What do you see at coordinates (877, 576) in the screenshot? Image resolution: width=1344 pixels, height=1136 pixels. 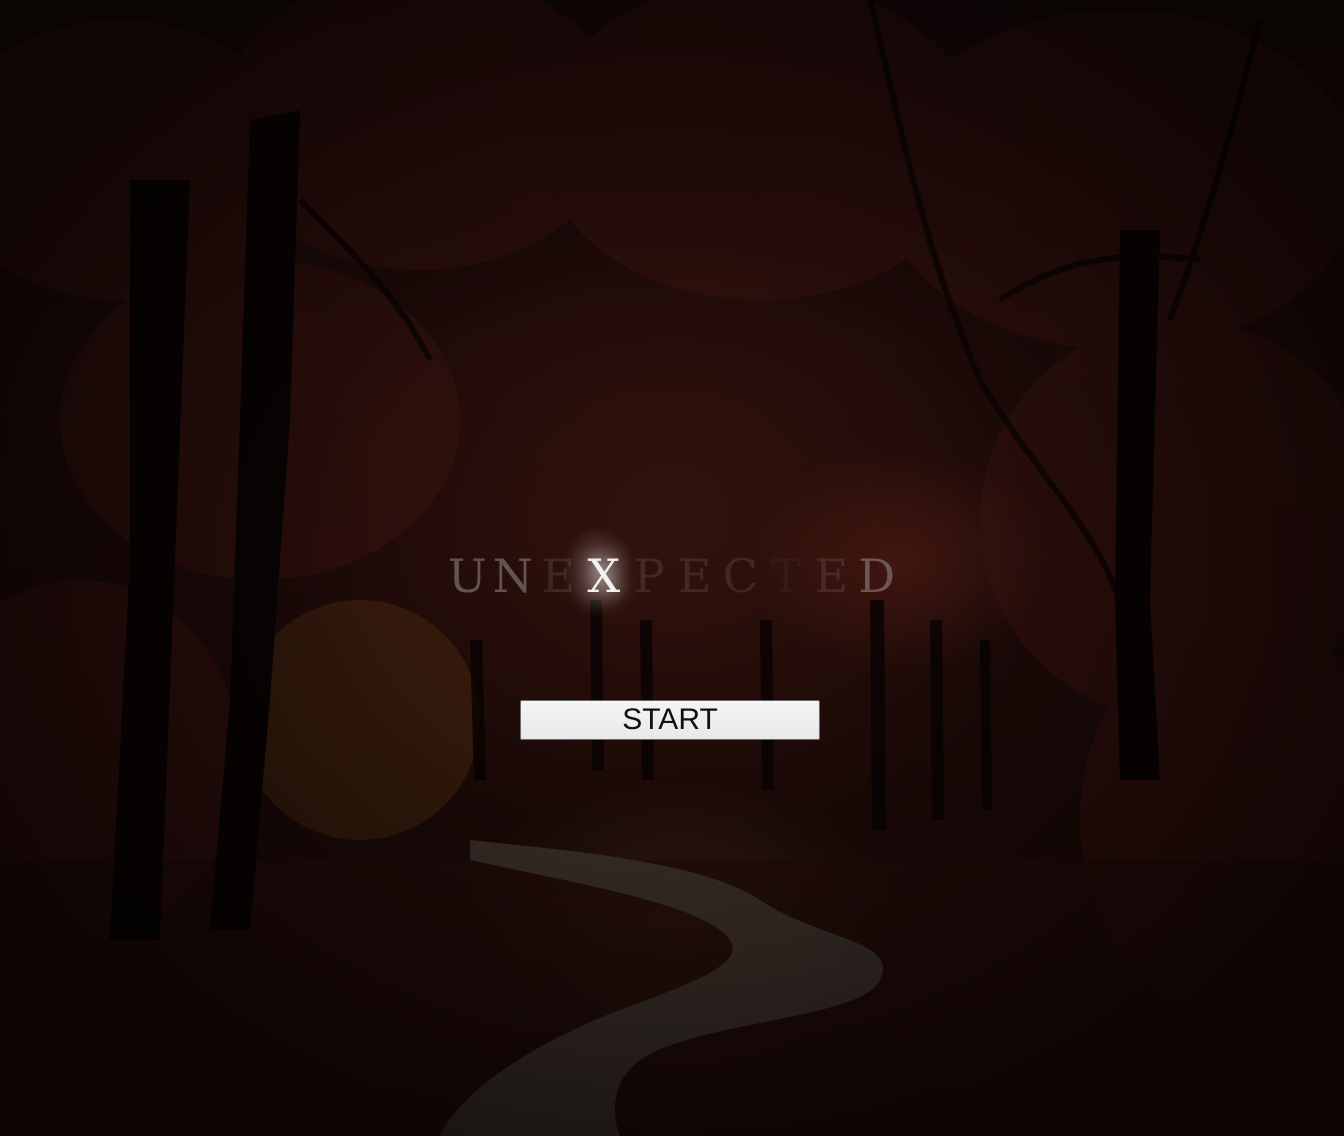 I see `title-letter: D` at bounding box center [877, 576].